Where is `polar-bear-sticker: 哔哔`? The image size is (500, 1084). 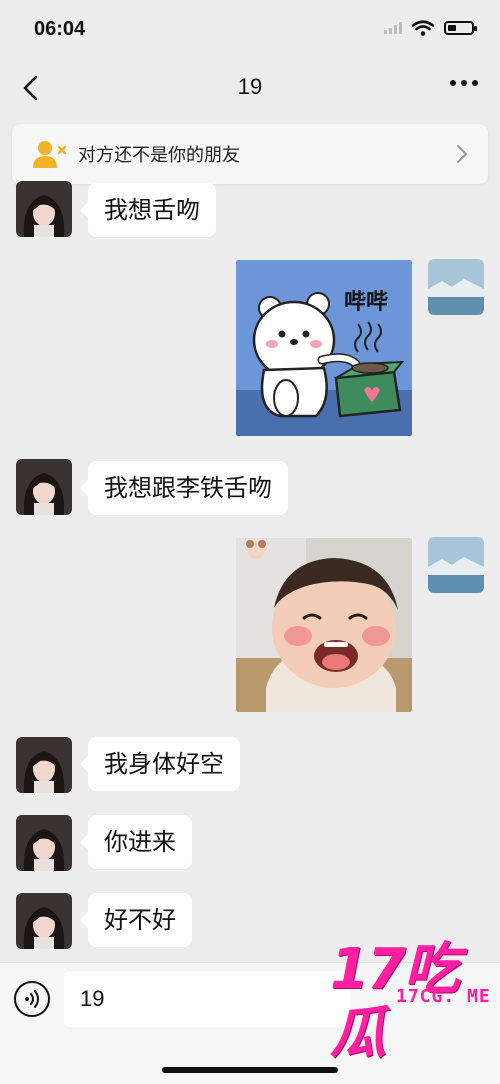
polar-bear-sticker: 哔哔 is located at coordinates (324, 348).